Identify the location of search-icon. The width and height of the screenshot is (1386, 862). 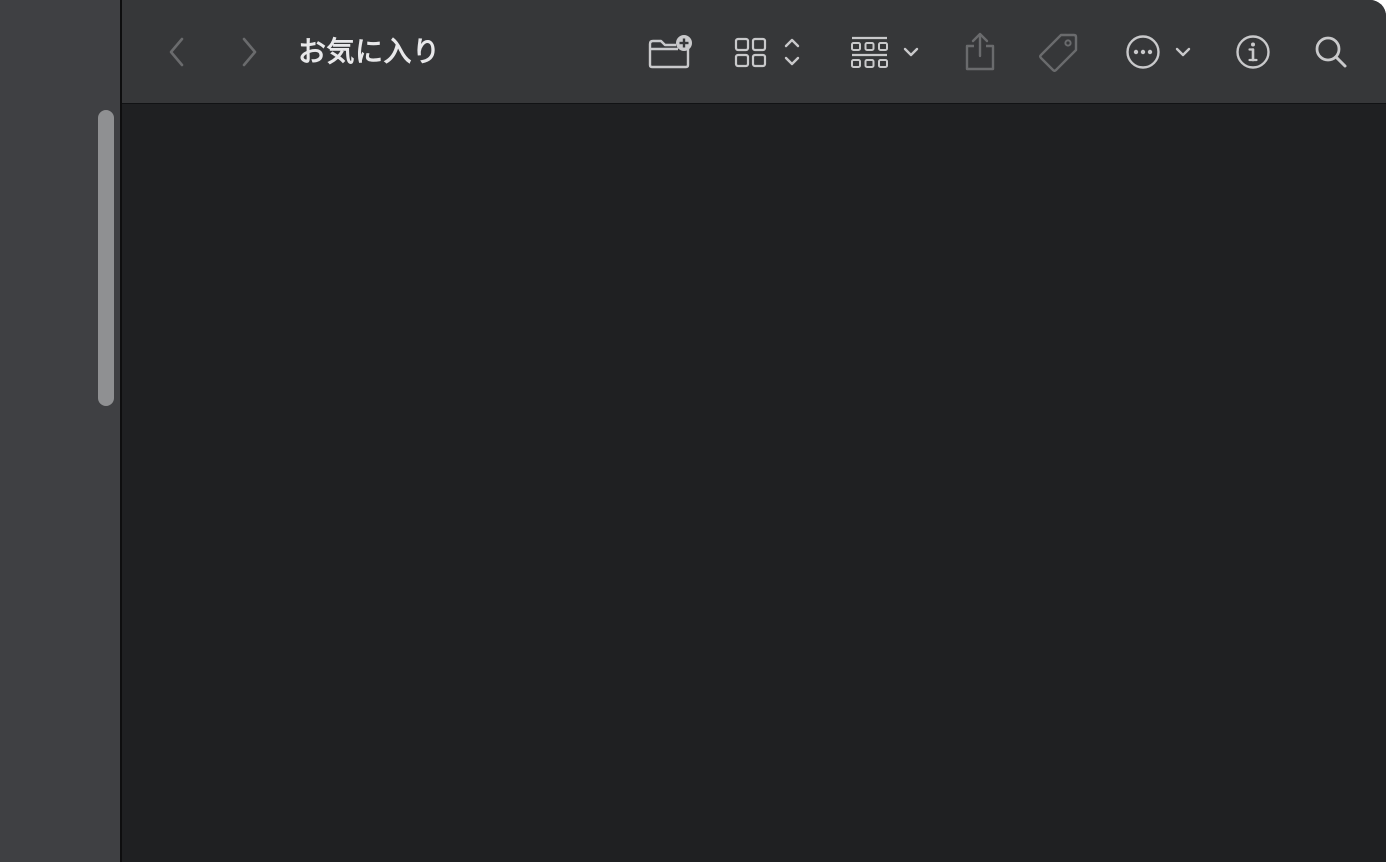
(1331, 52).